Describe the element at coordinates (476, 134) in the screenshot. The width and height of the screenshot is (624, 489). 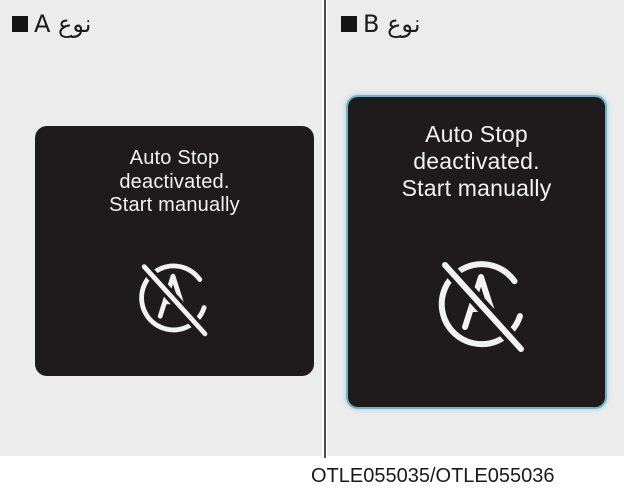
I see `type-b-message-line-1: Auto Stop` at that location.